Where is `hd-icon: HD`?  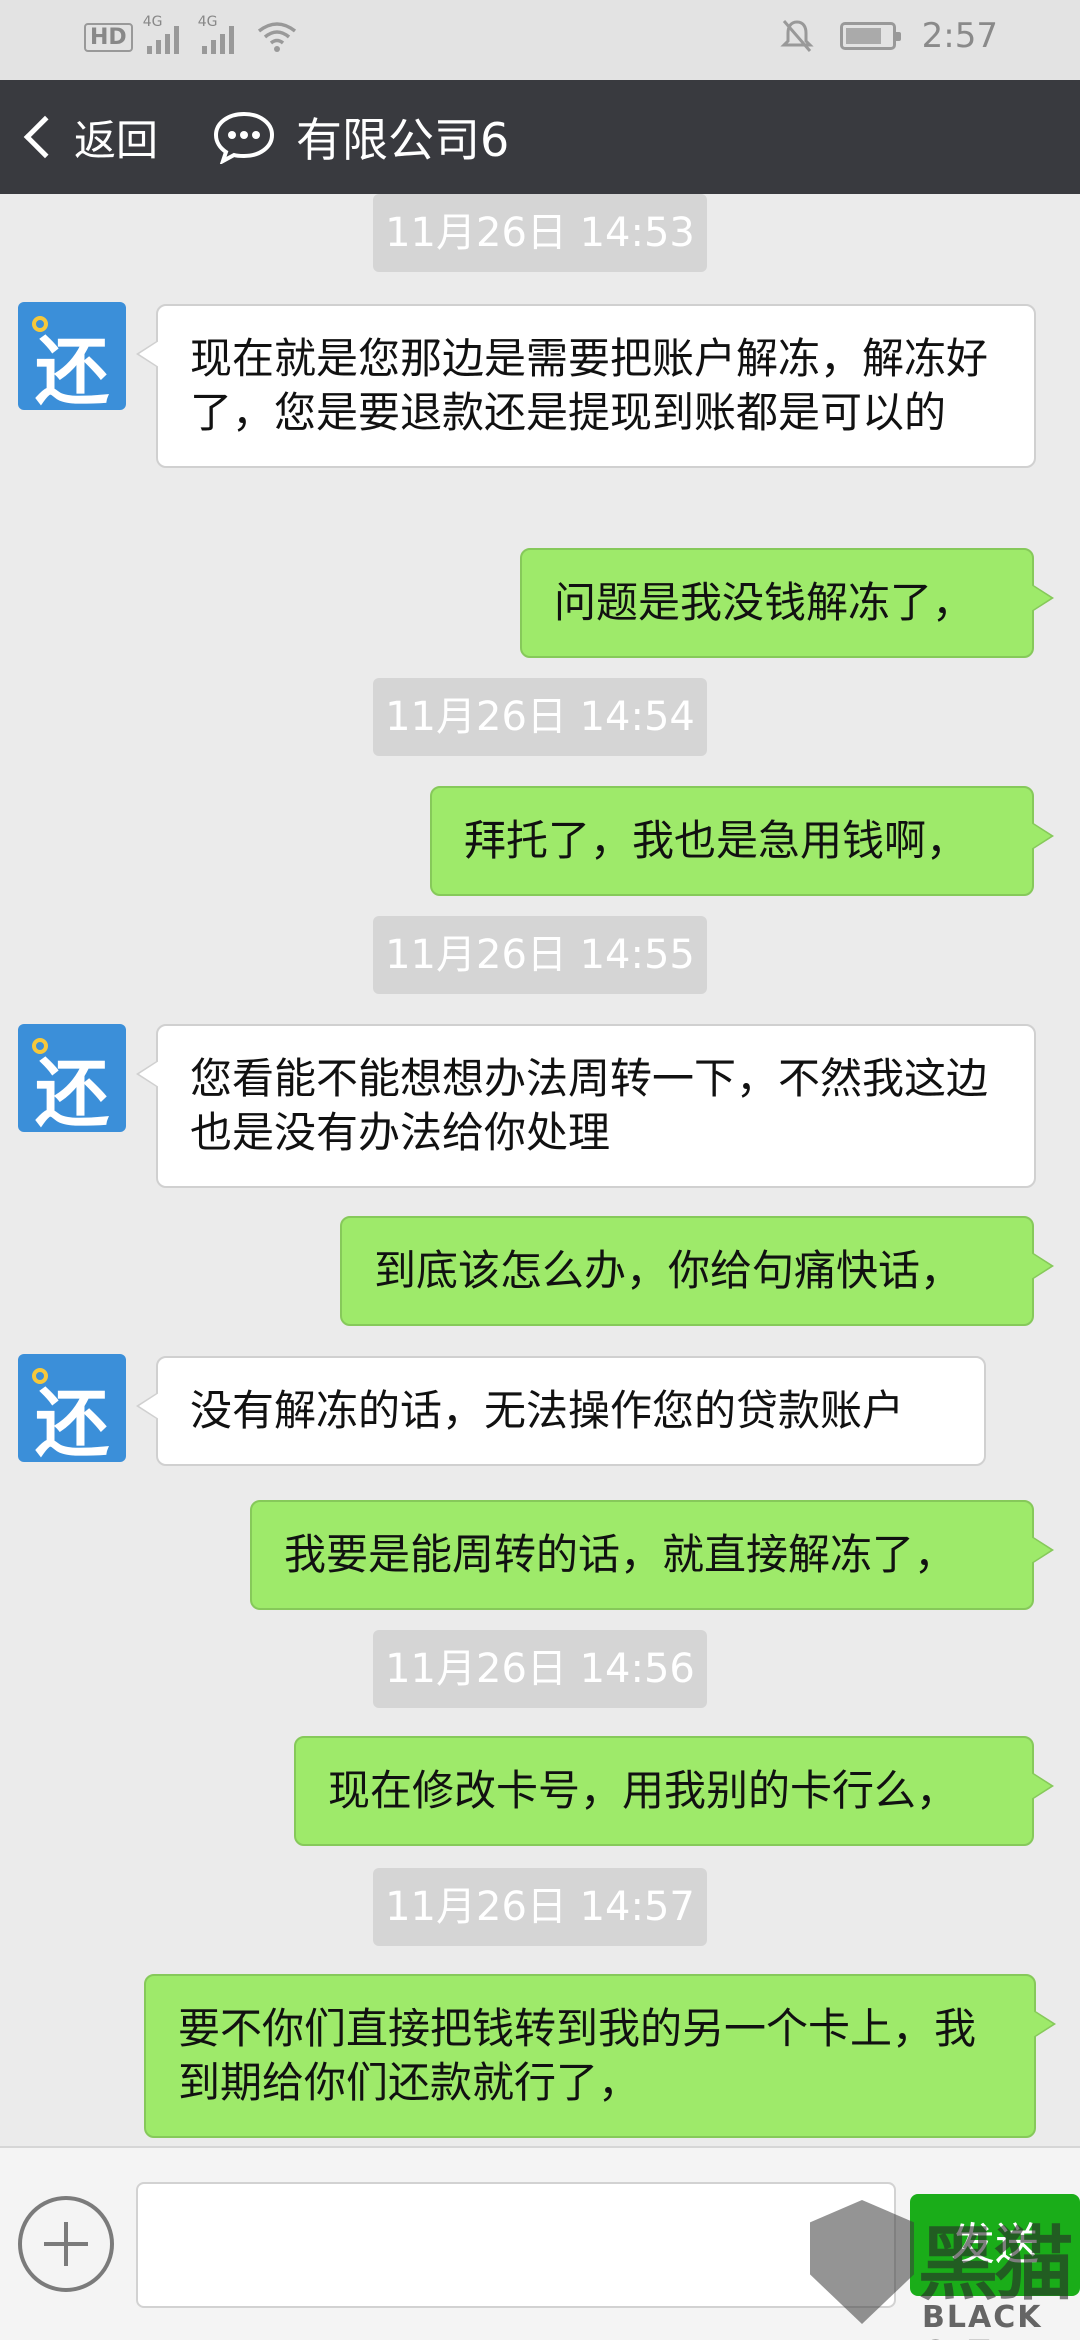 hd-icon: HD is located at coordinates (108, 37).